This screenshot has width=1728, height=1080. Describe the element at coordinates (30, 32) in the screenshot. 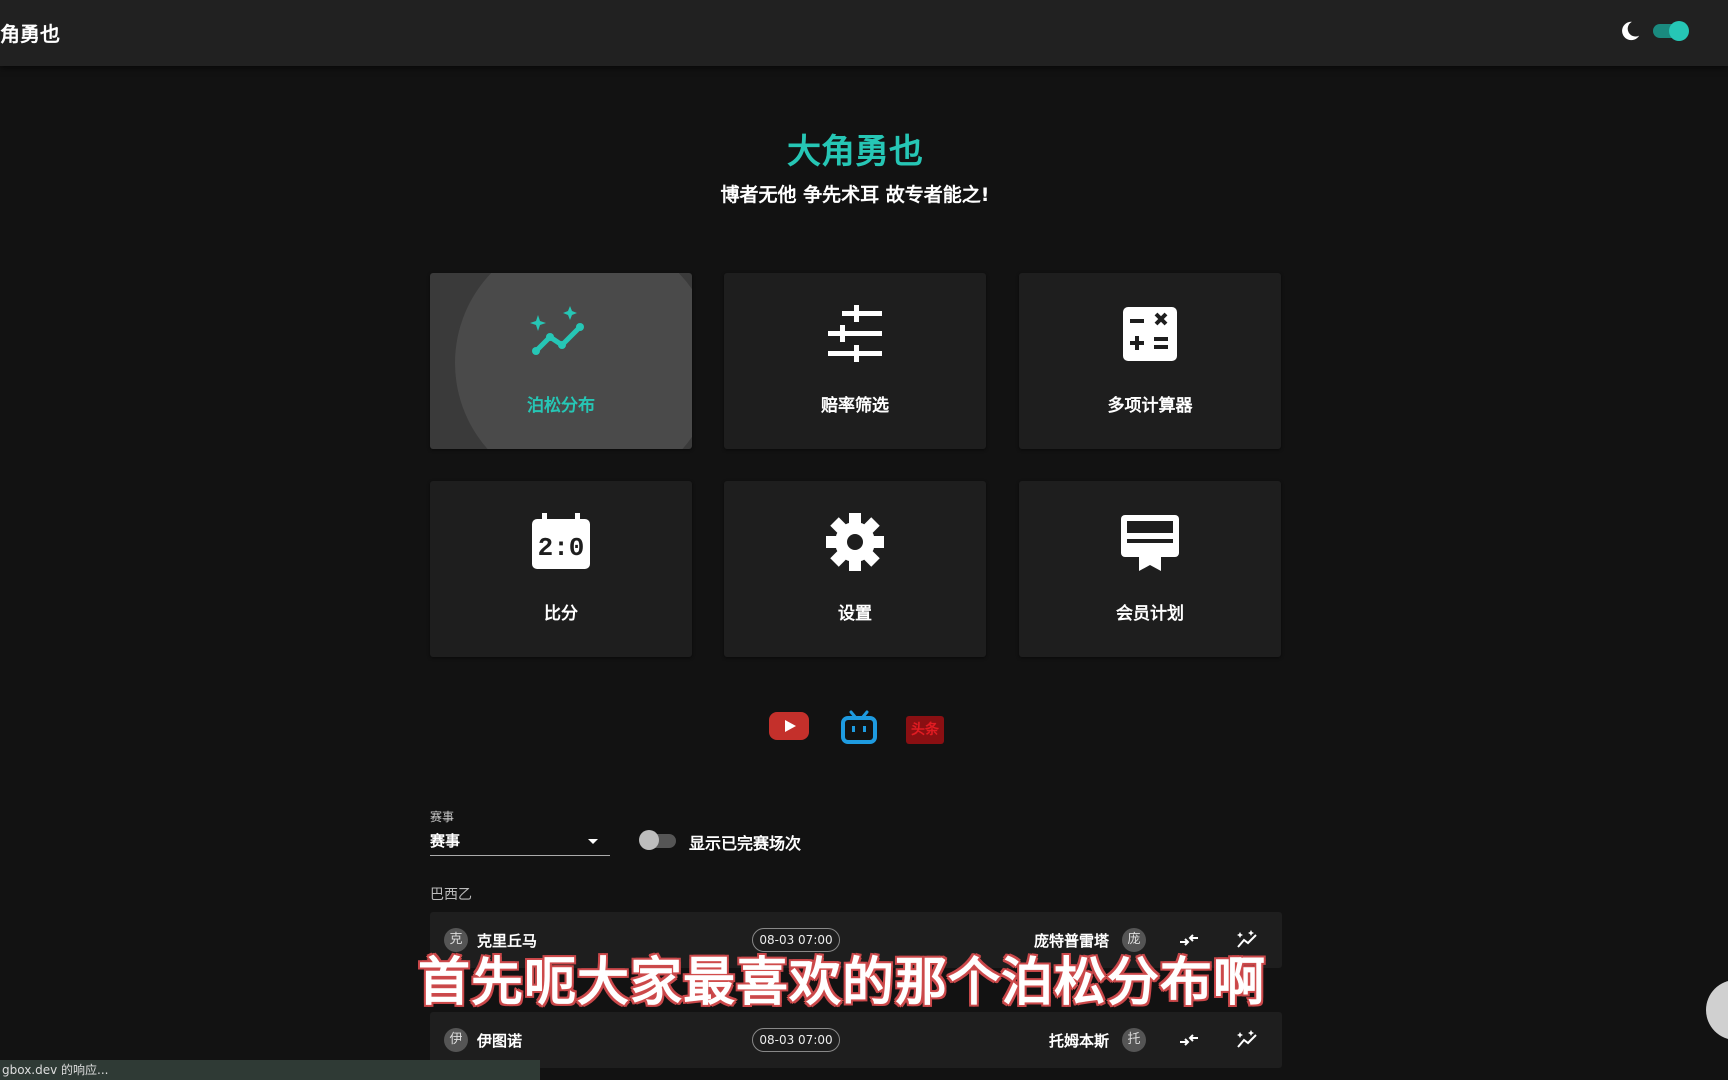

I see `app-title: 角勇也` at that location.